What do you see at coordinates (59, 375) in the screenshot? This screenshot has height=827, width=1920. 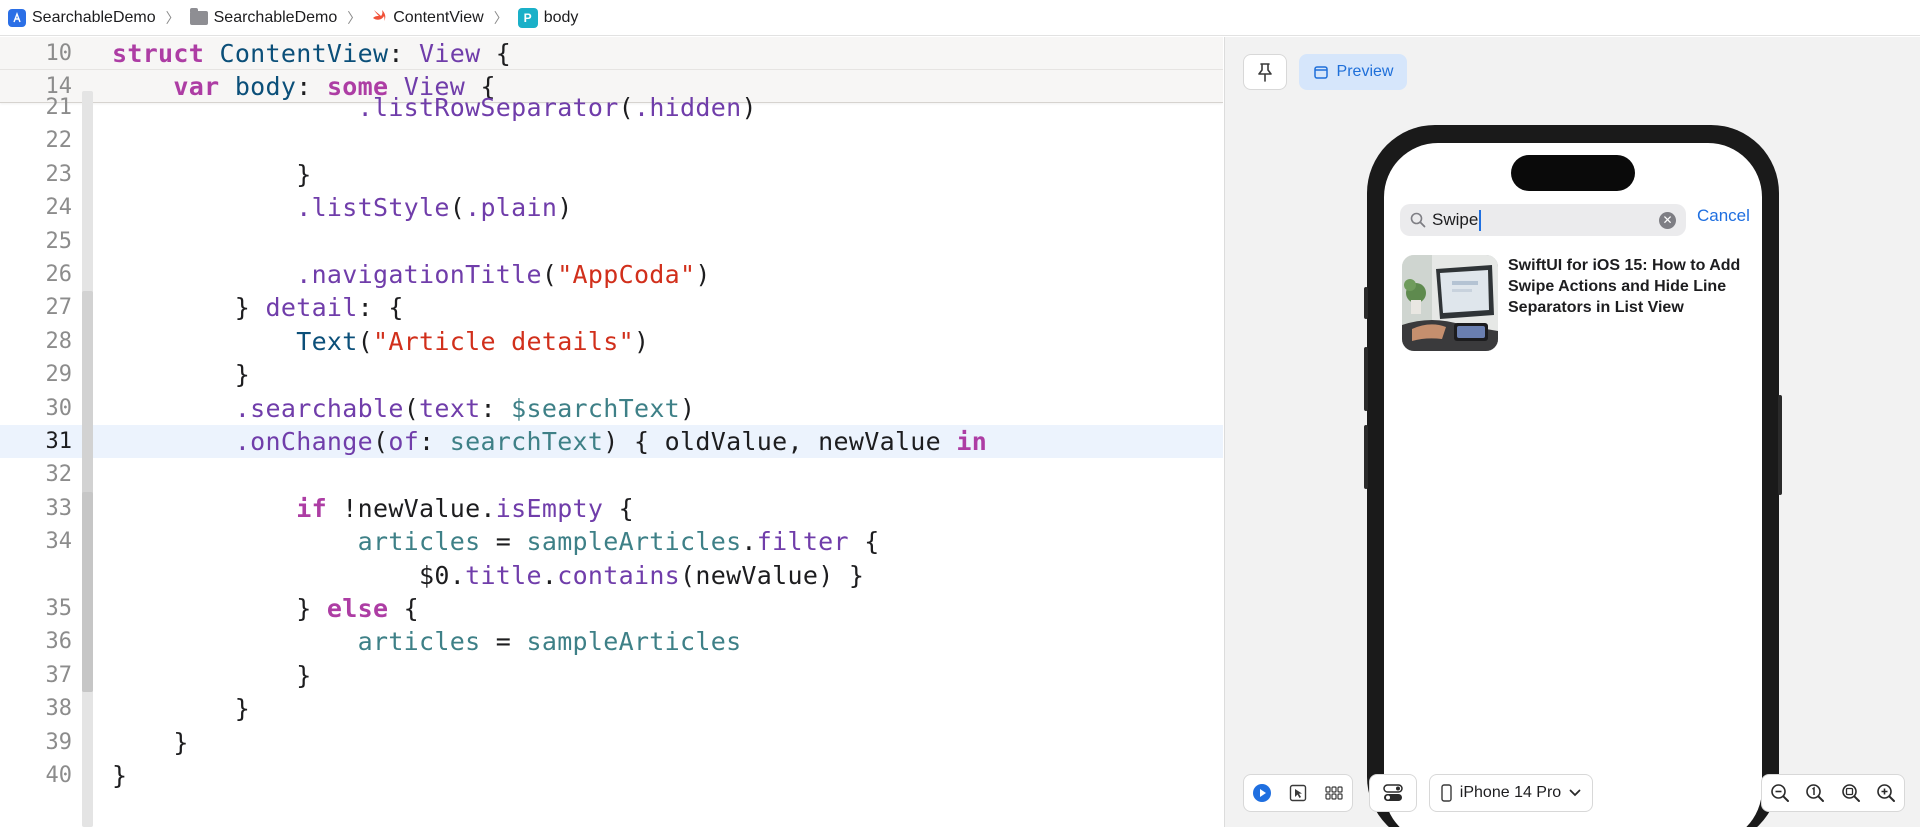 I see `line-number: 29` at bounding box center [59, 375].